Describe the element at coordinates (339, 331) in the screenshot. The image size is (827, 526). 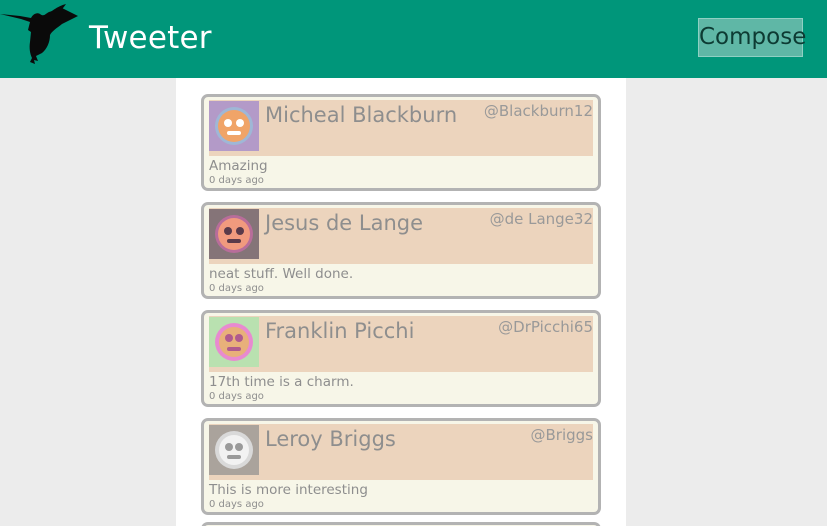
I see `tweet-author-name: Franklin Picchi` at that location.